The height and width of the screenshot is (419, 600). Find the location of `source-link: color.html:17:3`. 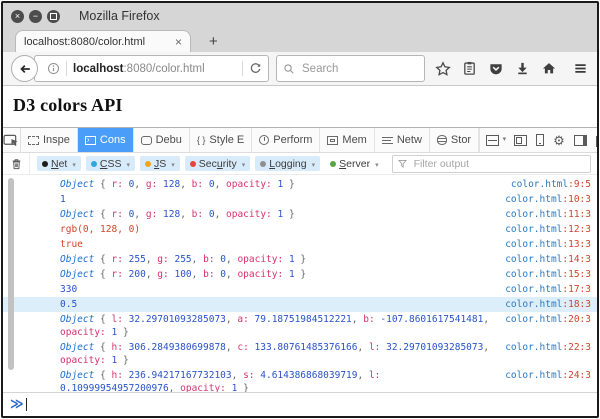

source-link: color.html:17:3 is located at coordinates (548, 289).